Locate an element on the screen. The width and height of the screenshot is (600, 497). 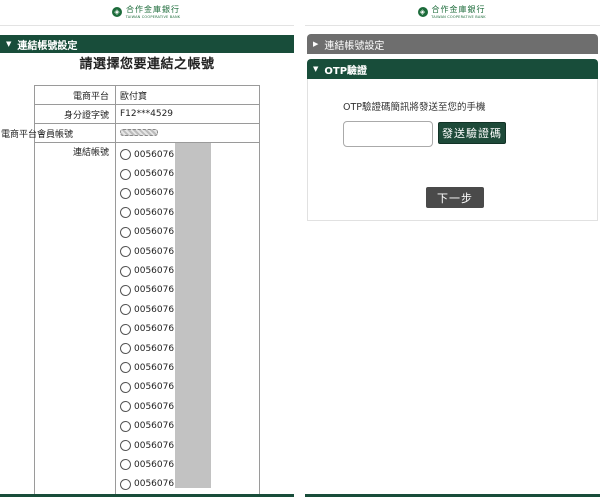
table-row: 電商平台 歐付寶 is located at coordinates (147, 95).